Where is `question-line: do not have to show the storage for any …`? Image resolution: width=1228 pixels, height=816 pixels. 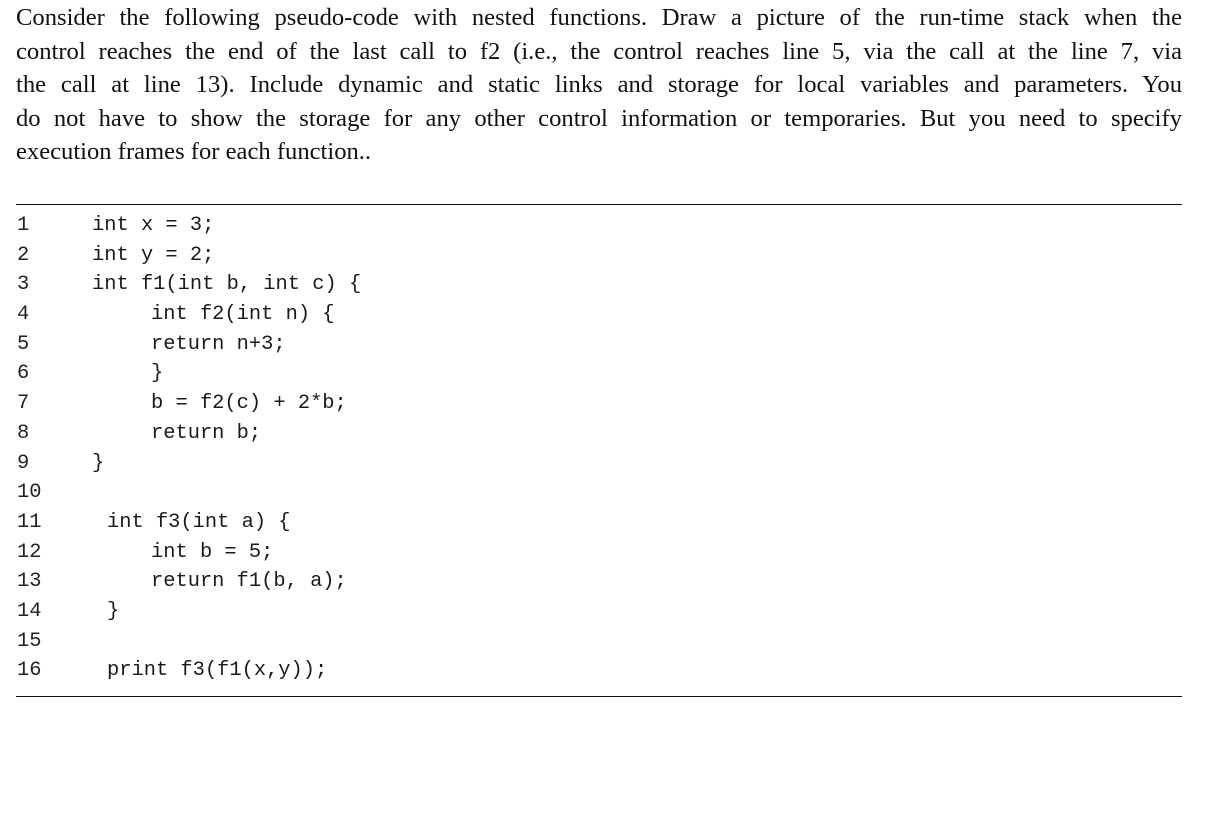 question-line: do not have to show the storage for any … is located at coordinates (599, 118).